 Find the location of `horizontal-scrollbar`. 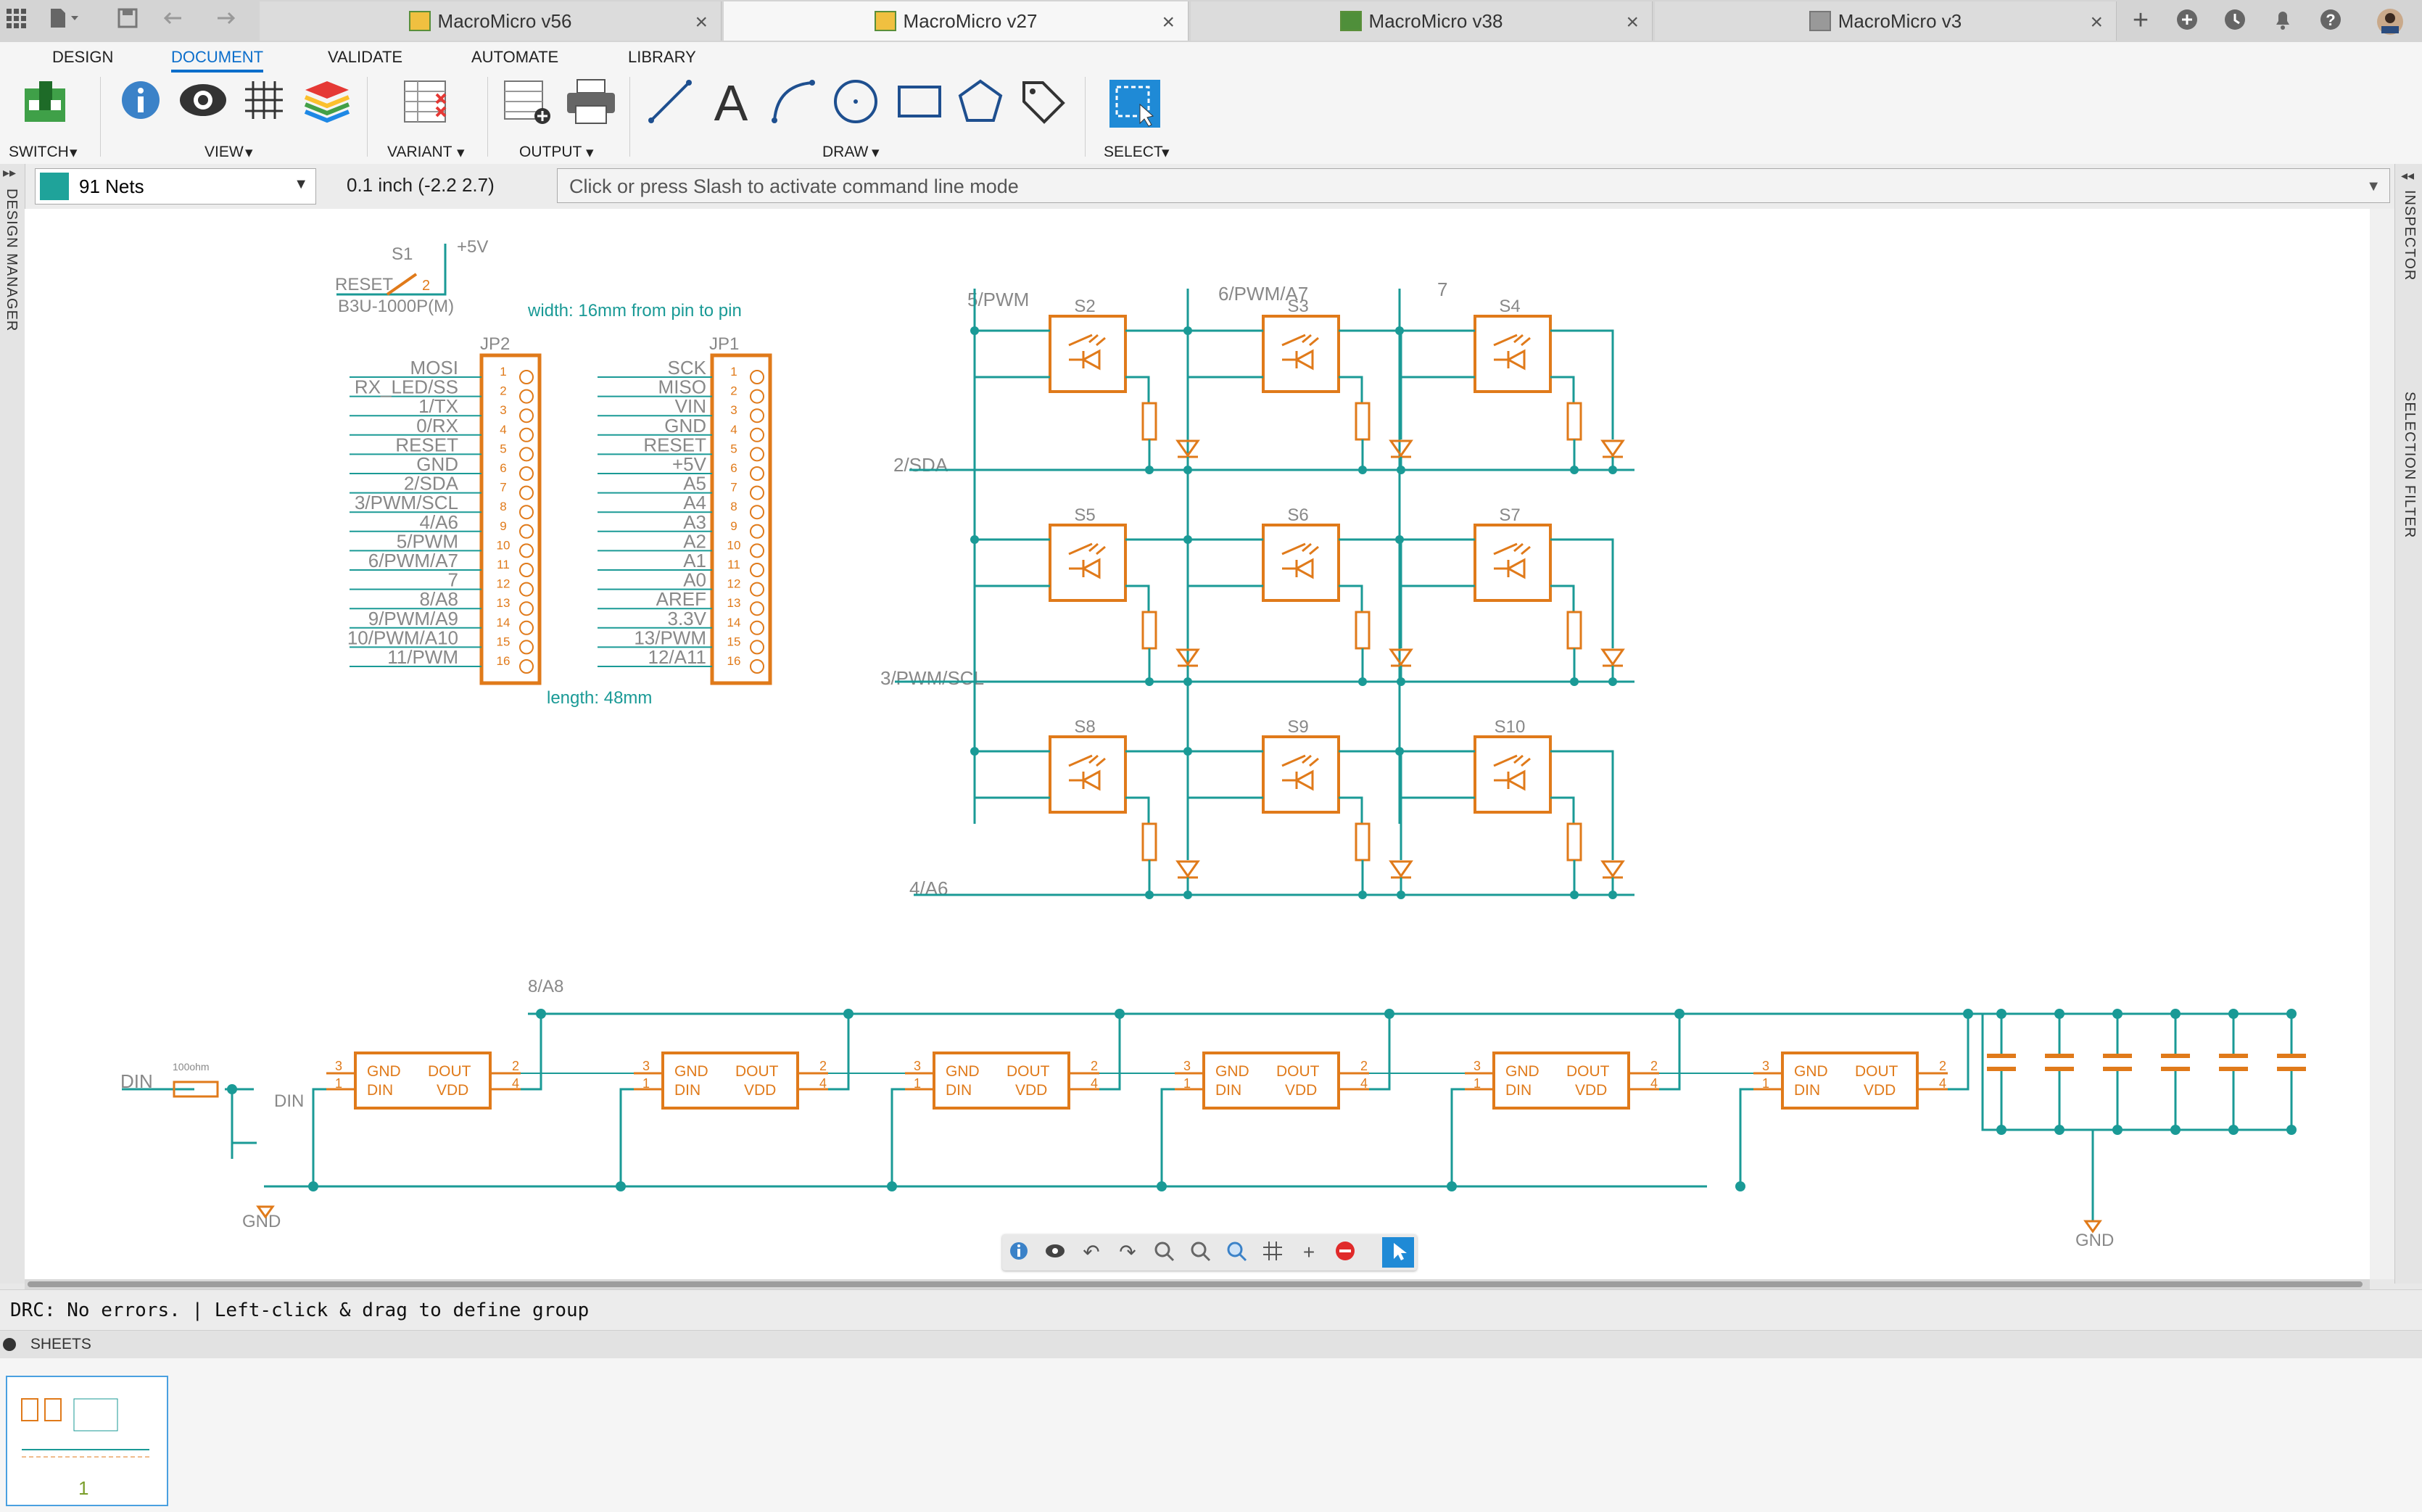

horizontal-scrollbar is located at coordinates (1197, 1284).